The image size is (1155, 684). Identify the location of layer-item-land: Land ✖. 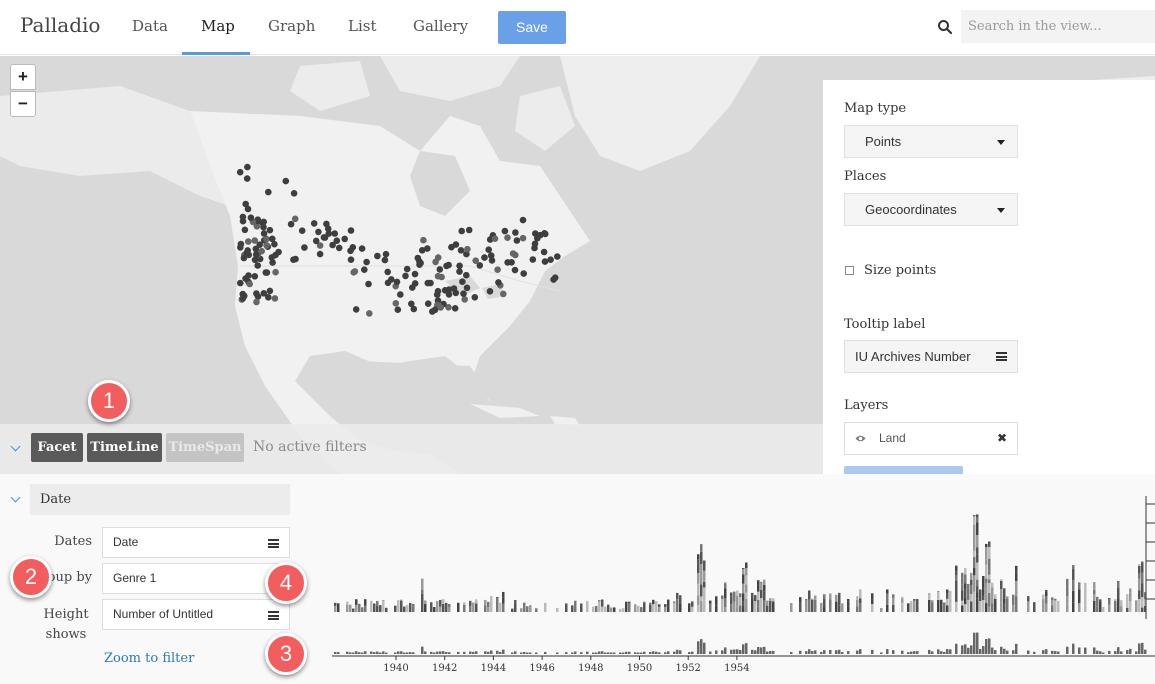
(931, 438).